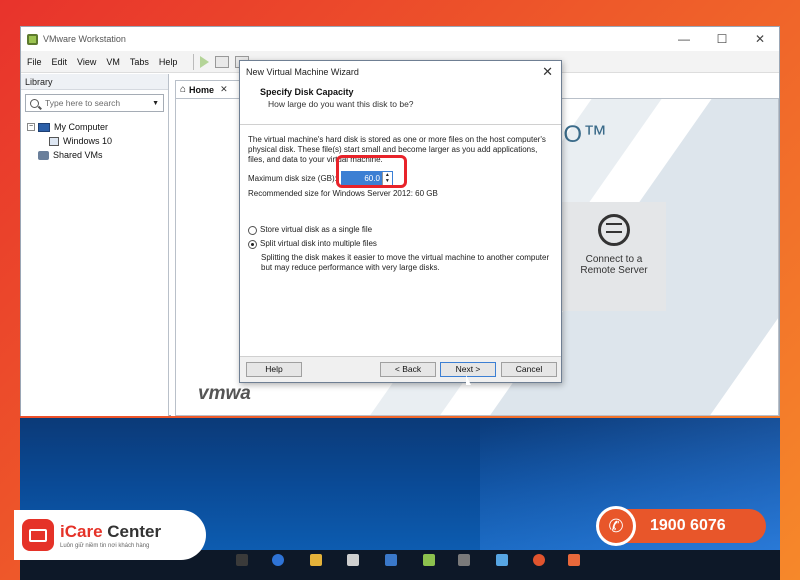  Describe the element at coordinates (400, 230) in the screenshot. I see `radio-single-file: Store virtual disk as a single file` at that location.